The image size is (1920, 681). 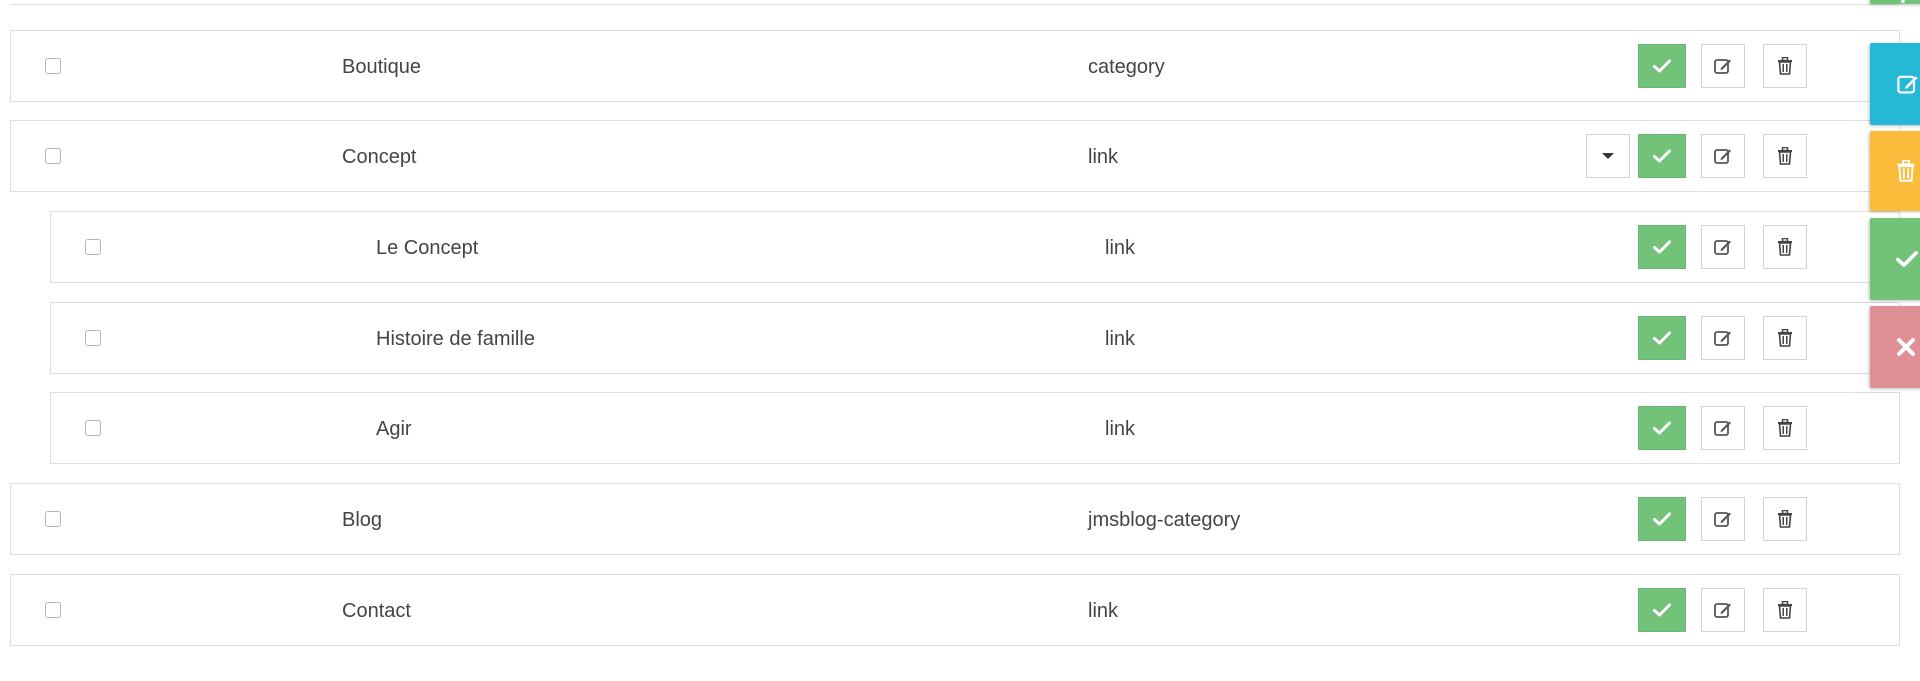 I want to click on row-type: category, so click(x=1126, y=67).